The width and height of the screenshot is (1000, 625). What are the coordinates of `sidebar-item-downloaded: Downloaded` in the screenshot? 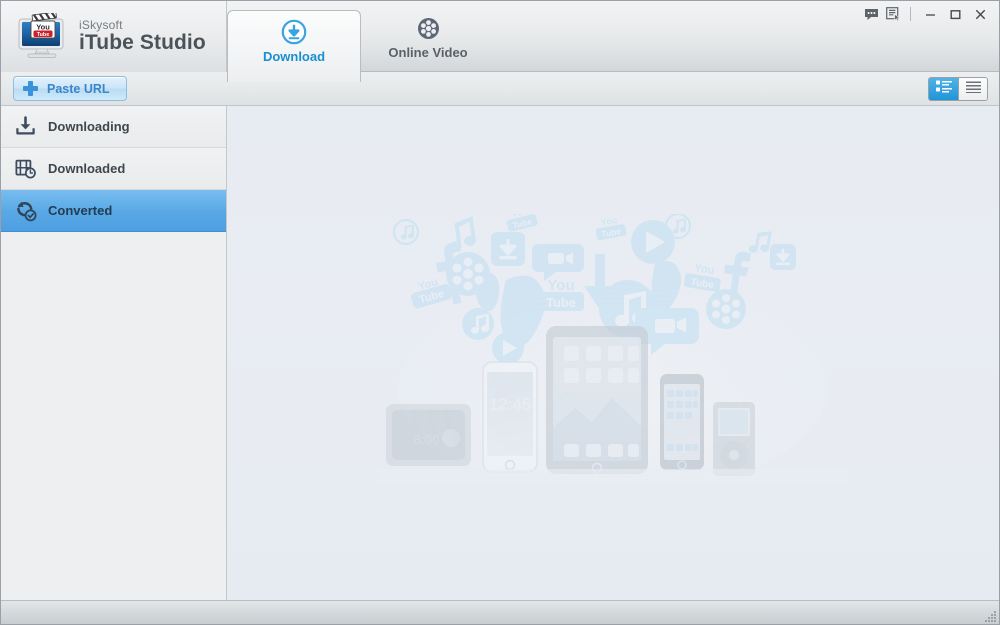 It's located at (113, 169).